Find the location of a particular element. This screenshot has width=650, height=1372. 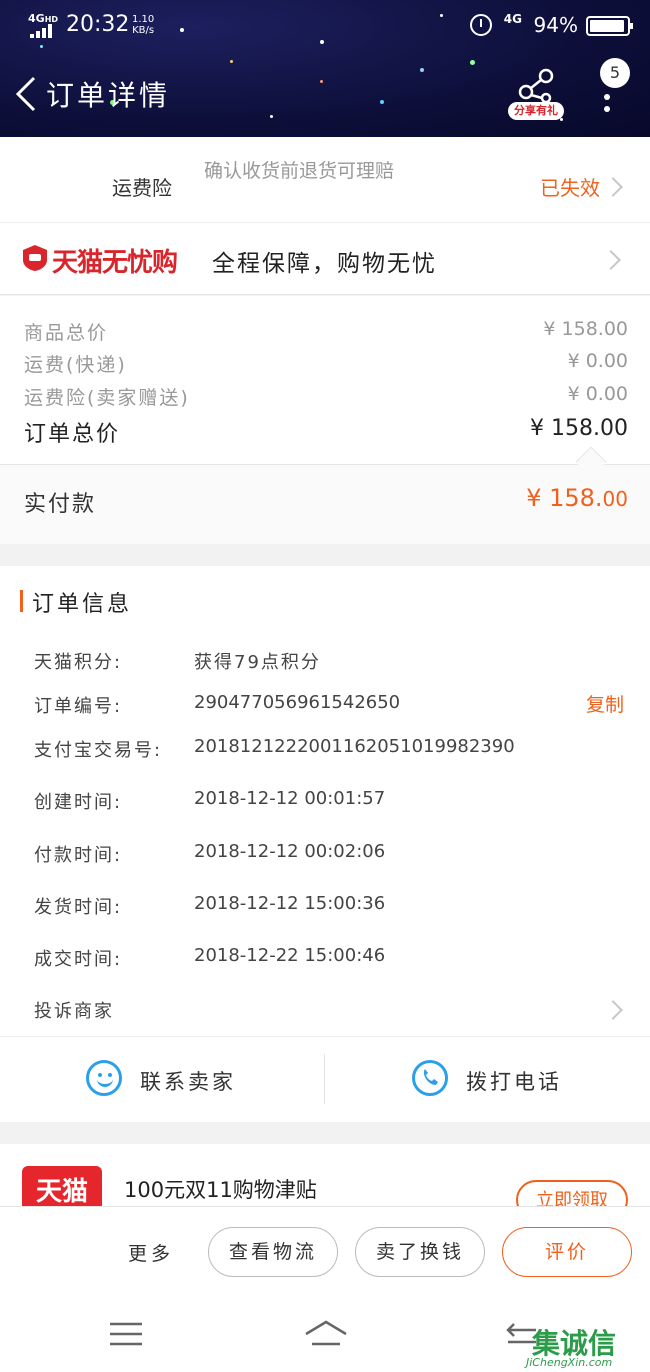

paid-amount: ¥ 158.00 is located at coordinates (577, 498).